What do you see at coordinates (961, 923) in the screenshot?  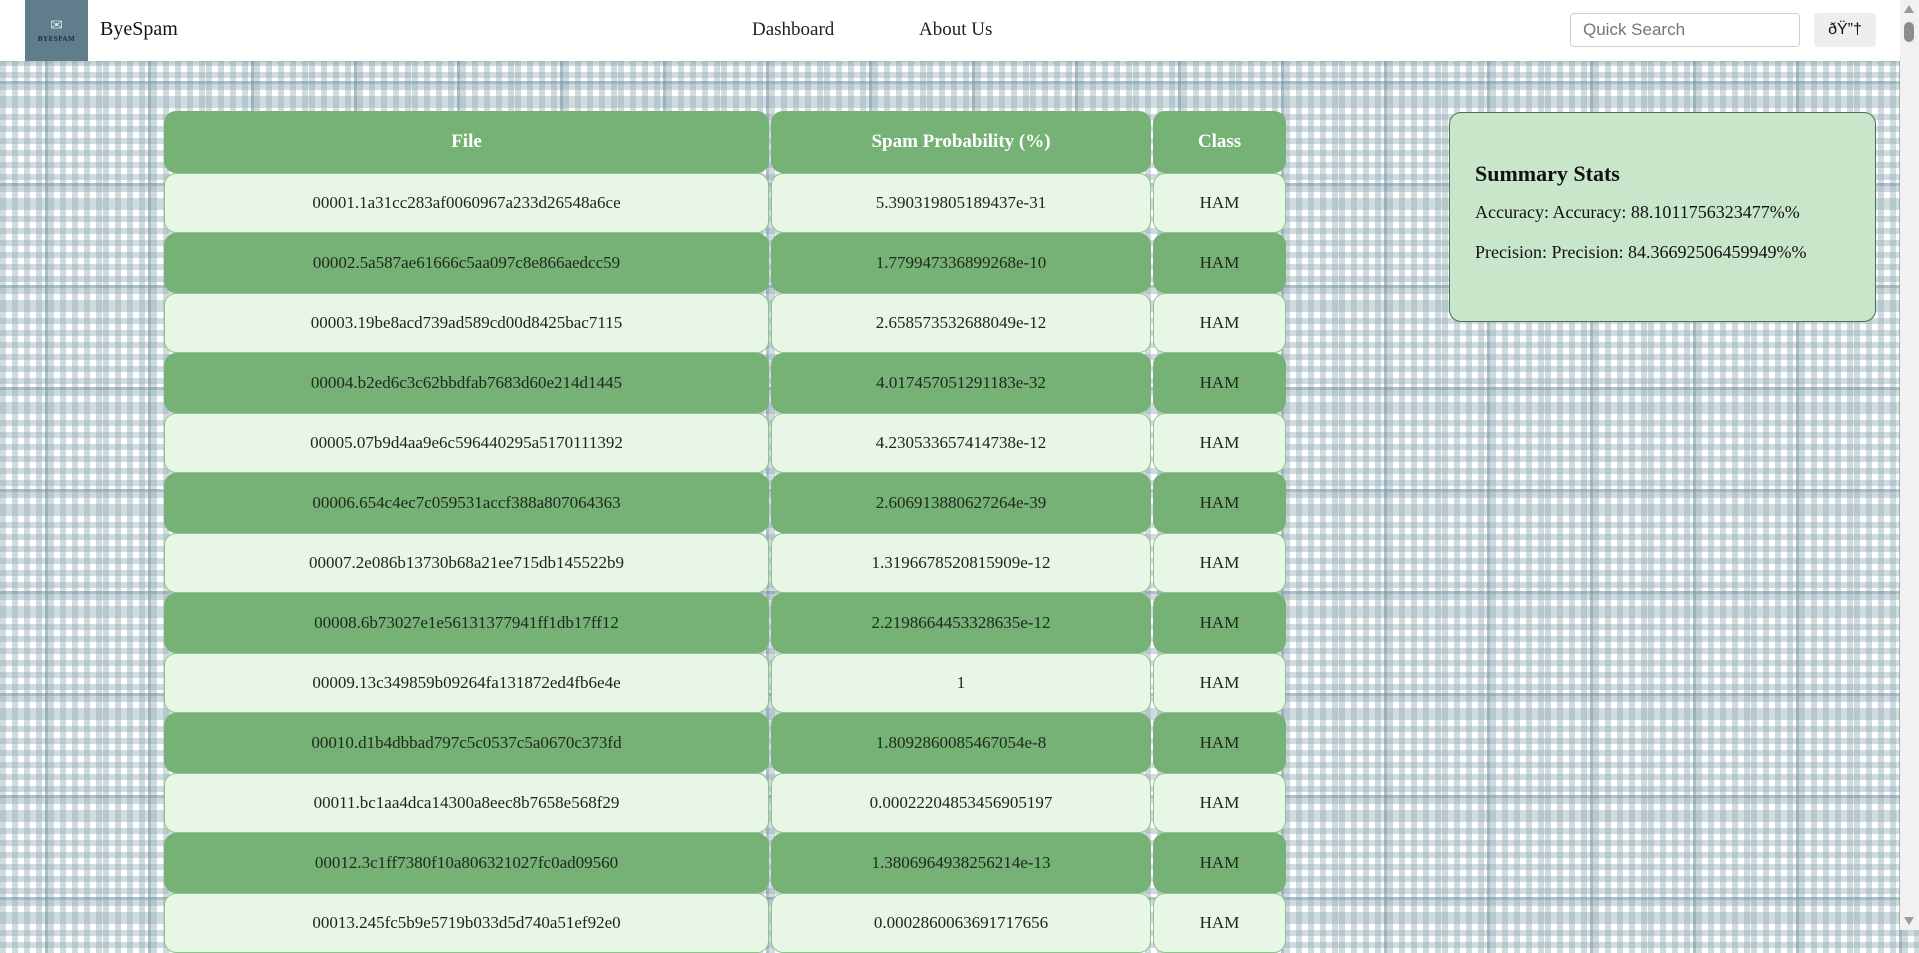 I see `spam-probability-cell: 0.0002860063691717656` at bounding box center [961, 923].